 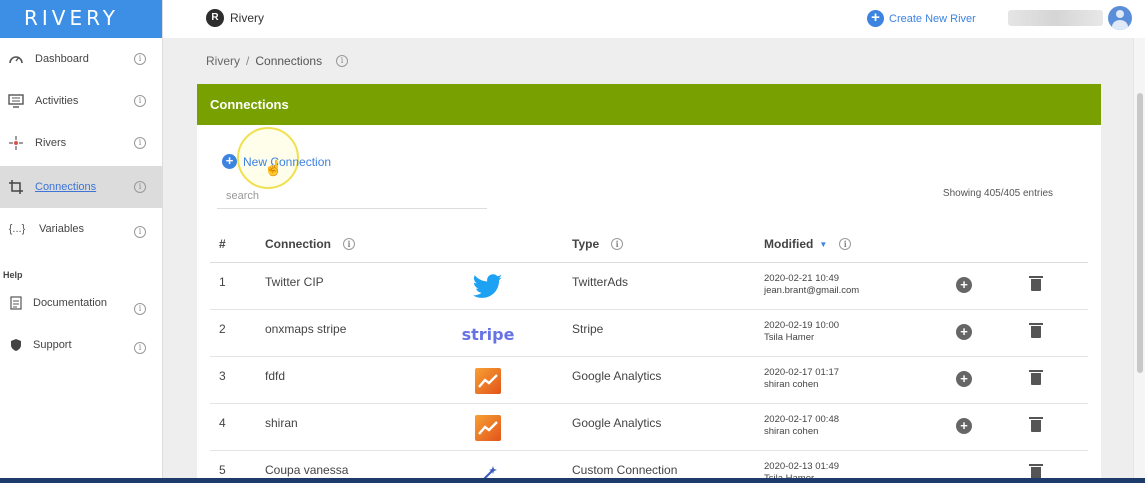 What do you see at coordinates (57, 101) in the screenshot?
I see `sidebar-item-label: Activities` at bounding box center [57, 101].